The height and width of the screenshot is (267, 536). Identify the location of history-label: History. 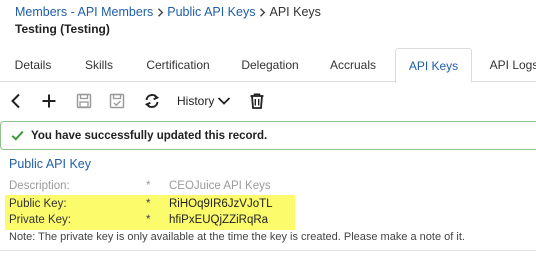
(196, 101).